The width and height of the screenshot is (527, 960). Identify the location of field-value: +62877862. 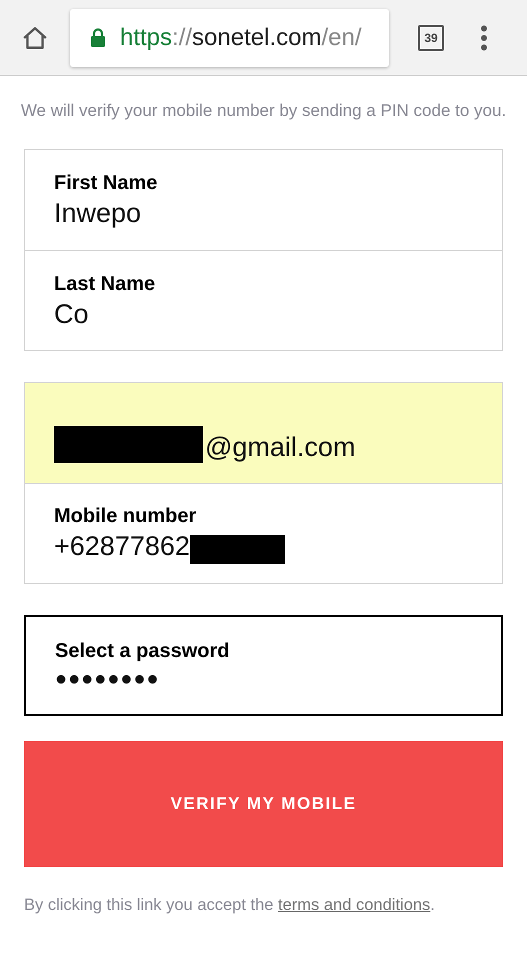
(122, 546).